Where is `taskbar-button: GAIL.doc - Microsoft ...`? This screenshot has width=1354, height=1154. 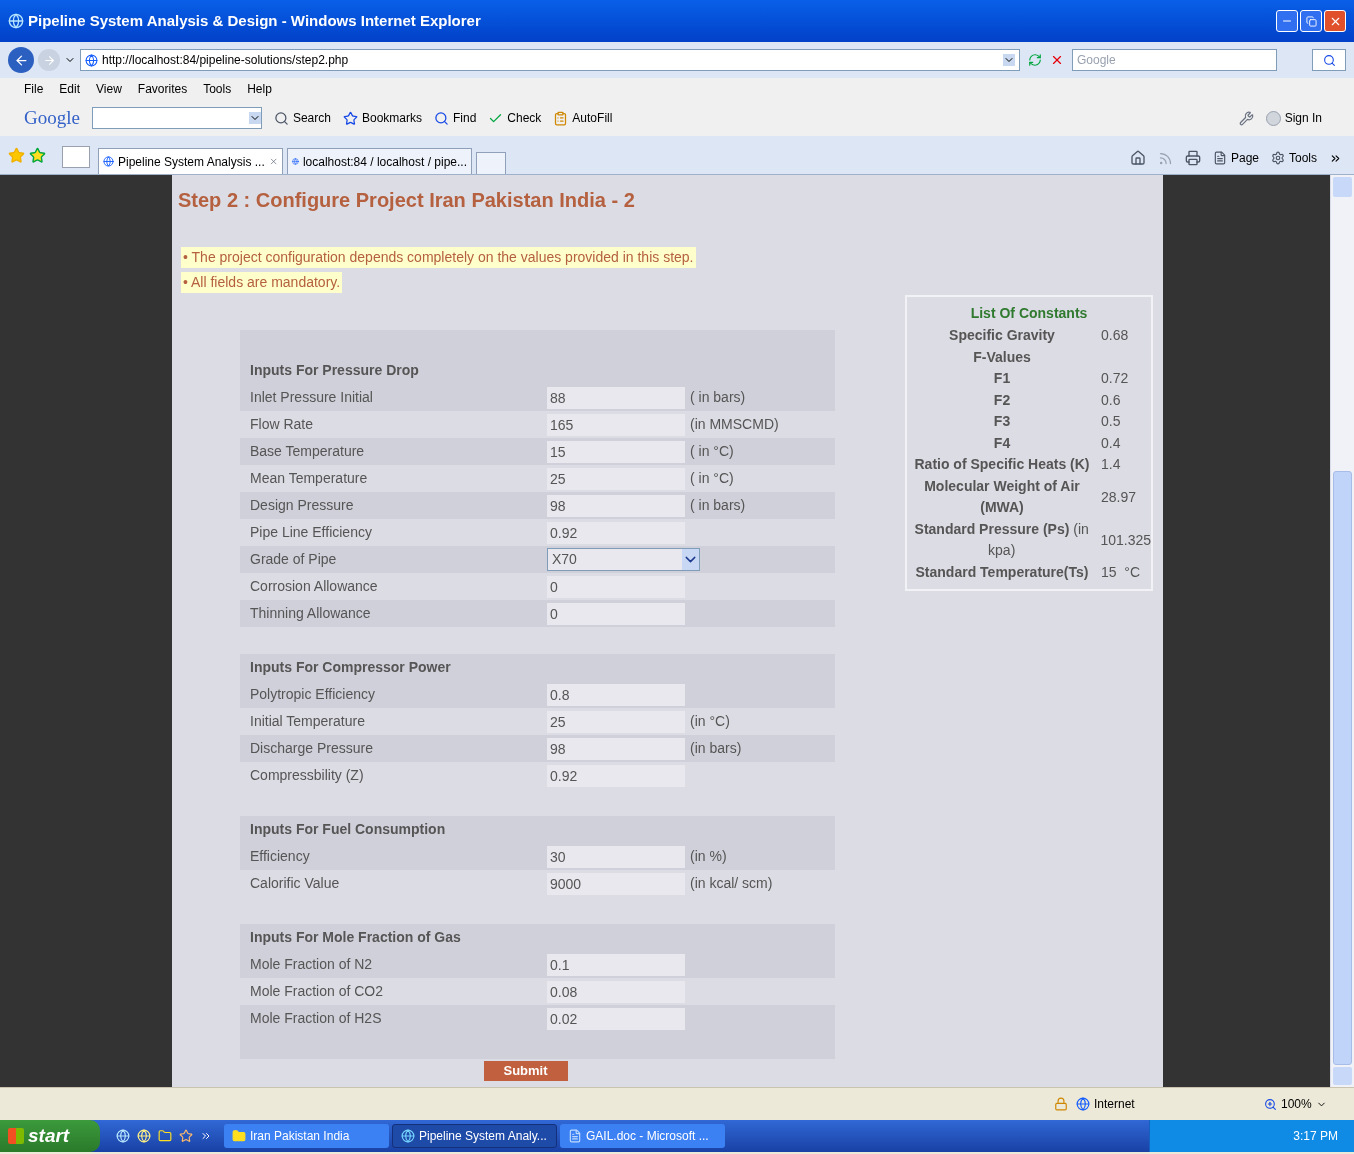 taskbar-button: GAIL.doc - Microsoft ... is located at coordinates (642, 1136).